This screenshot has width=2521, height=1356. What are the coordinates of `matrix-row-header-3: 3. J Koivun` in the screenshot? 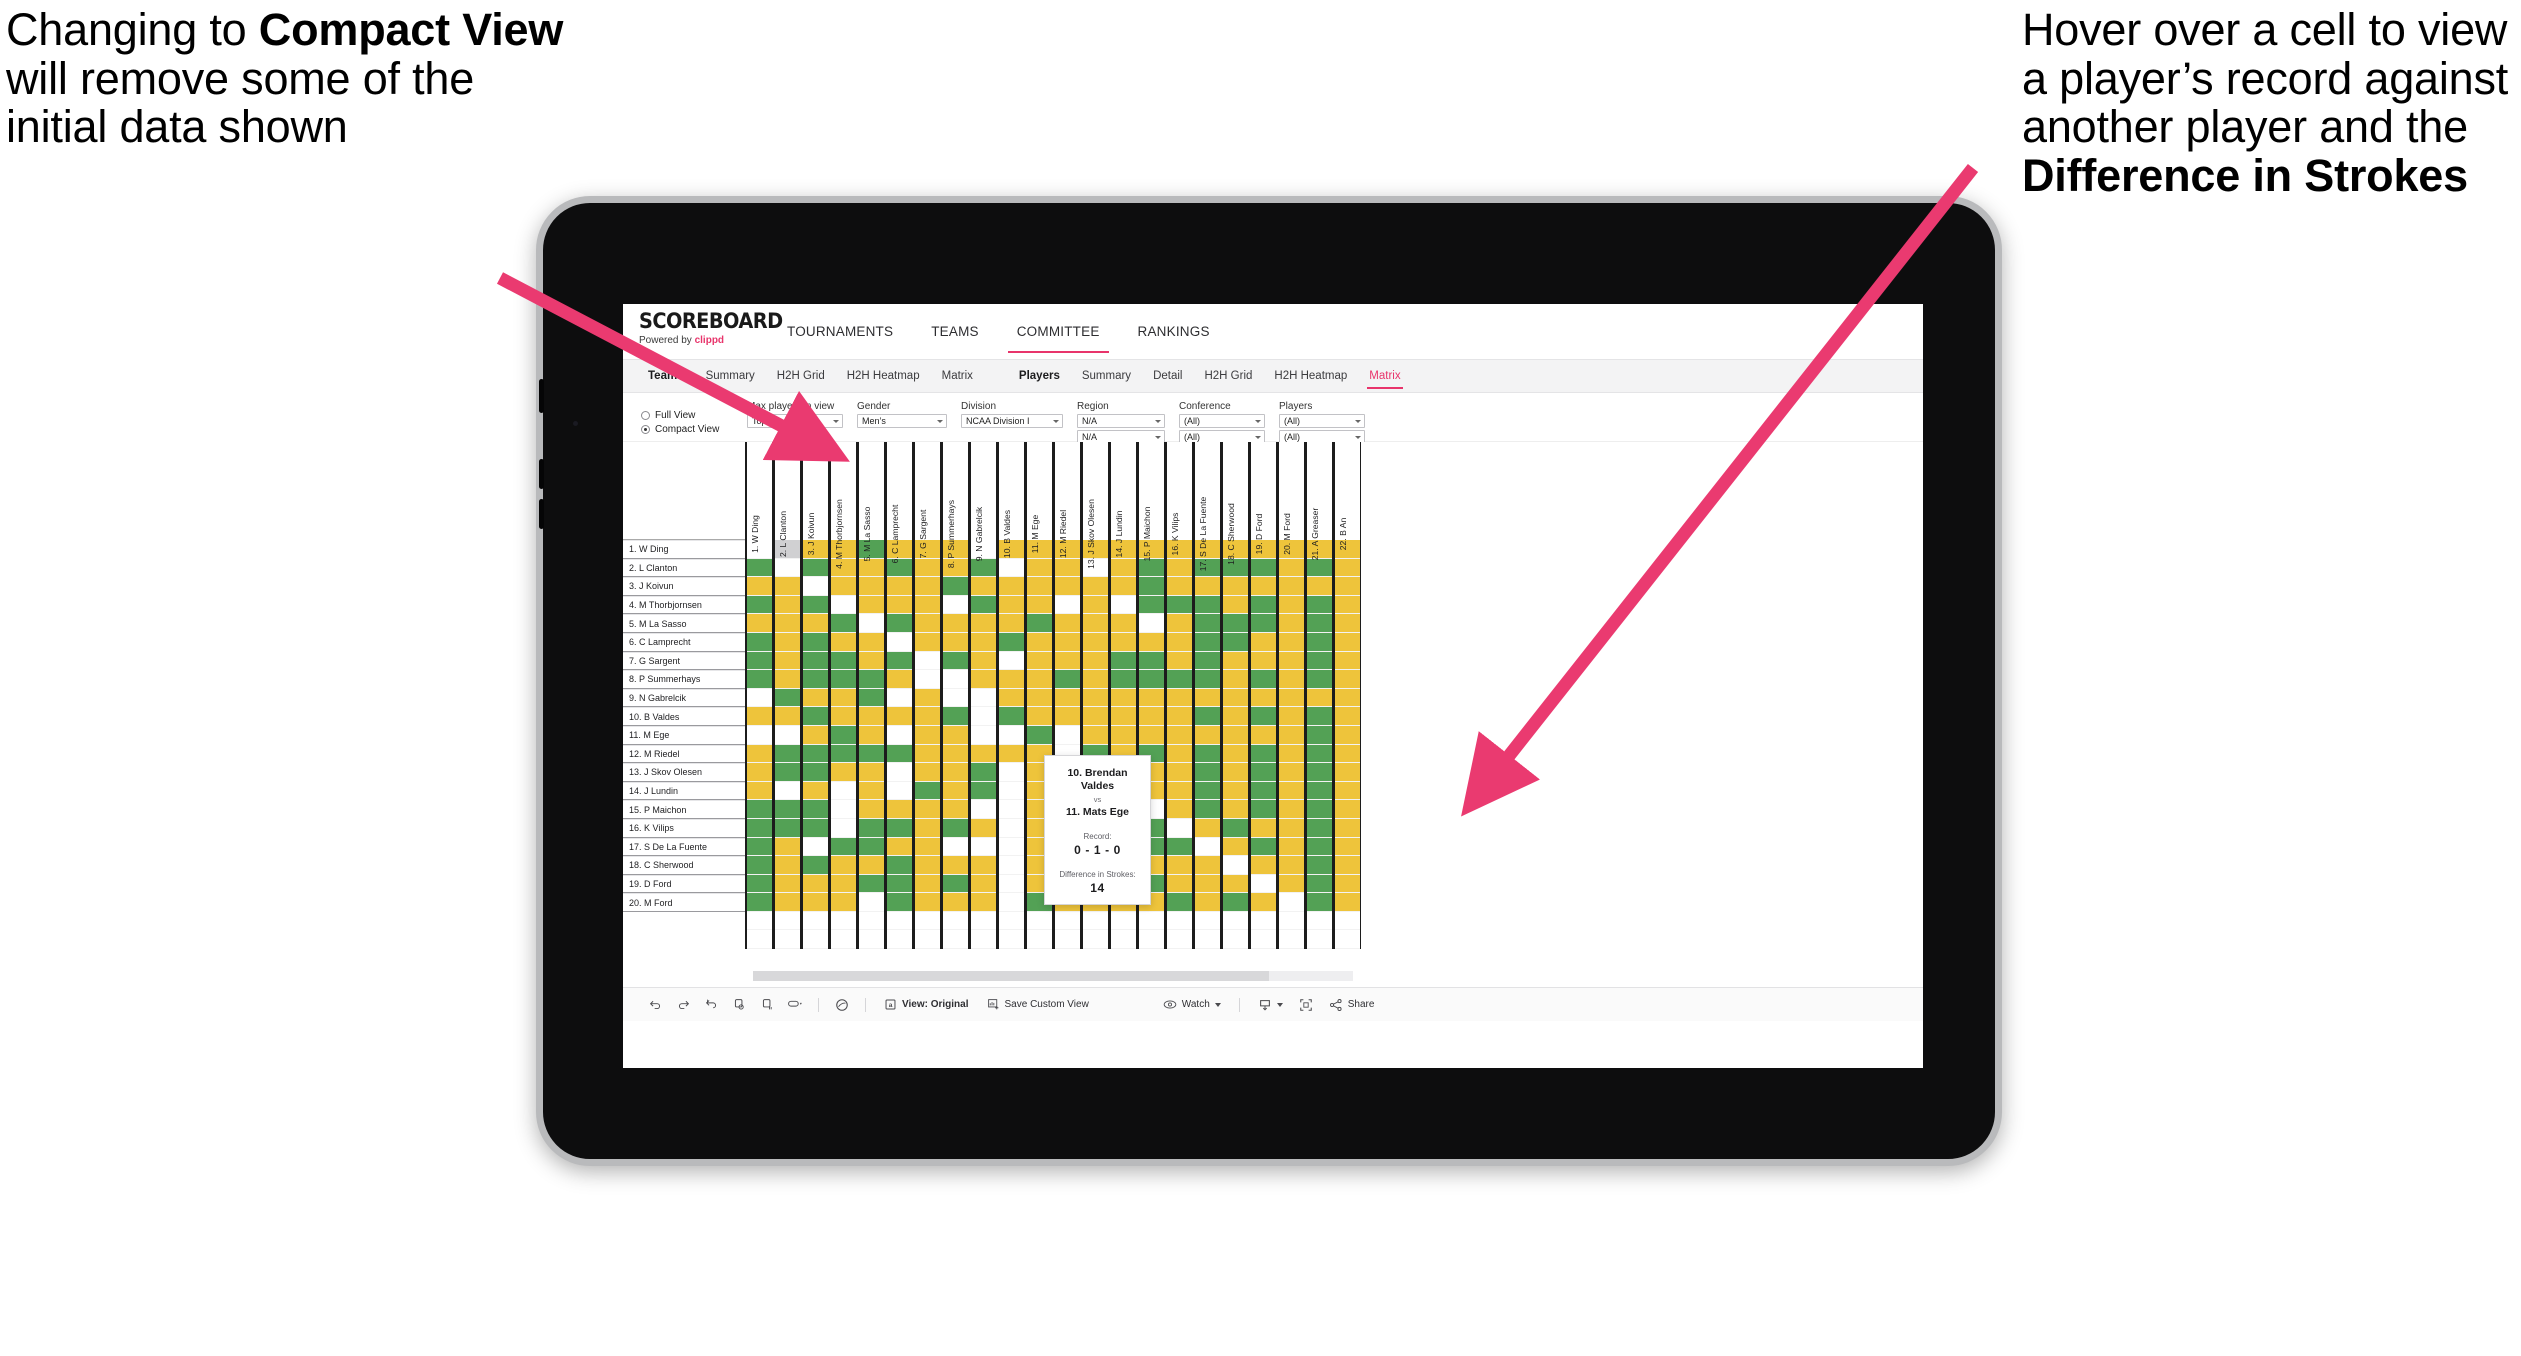 It's located at (684, 586).